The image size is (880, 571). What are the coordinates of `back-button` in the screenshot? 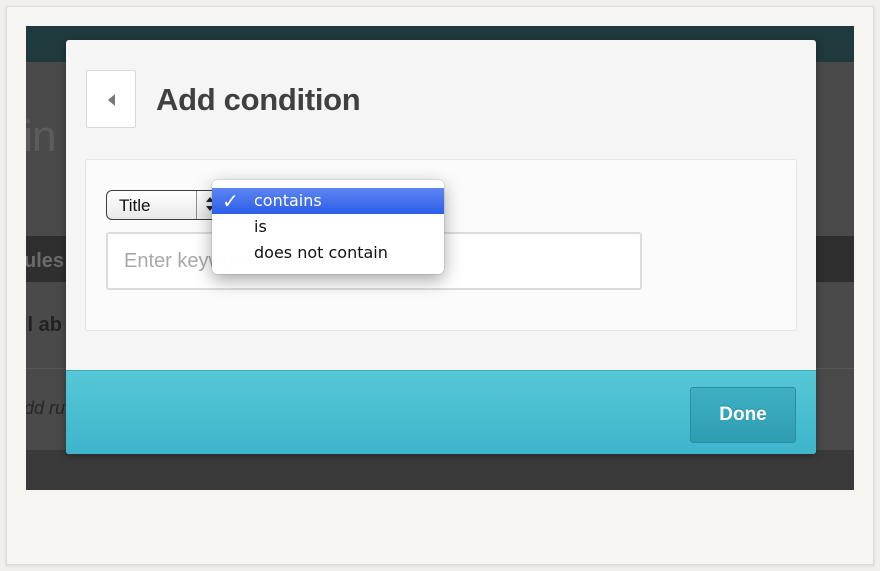 It's located at (111, 99).